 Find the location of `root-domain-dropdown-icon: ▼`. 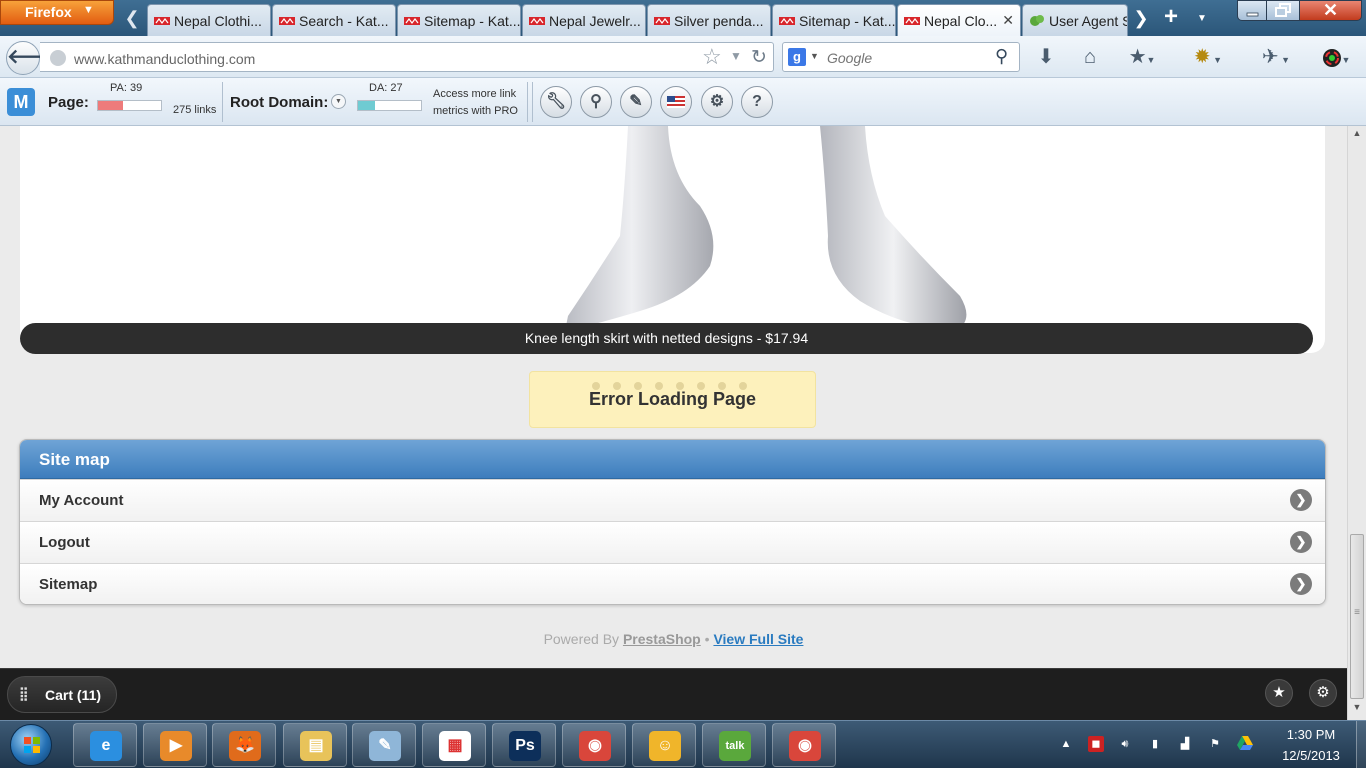

root-domain-dropdown-icon: ▼ is located at coordinates (338, 101).